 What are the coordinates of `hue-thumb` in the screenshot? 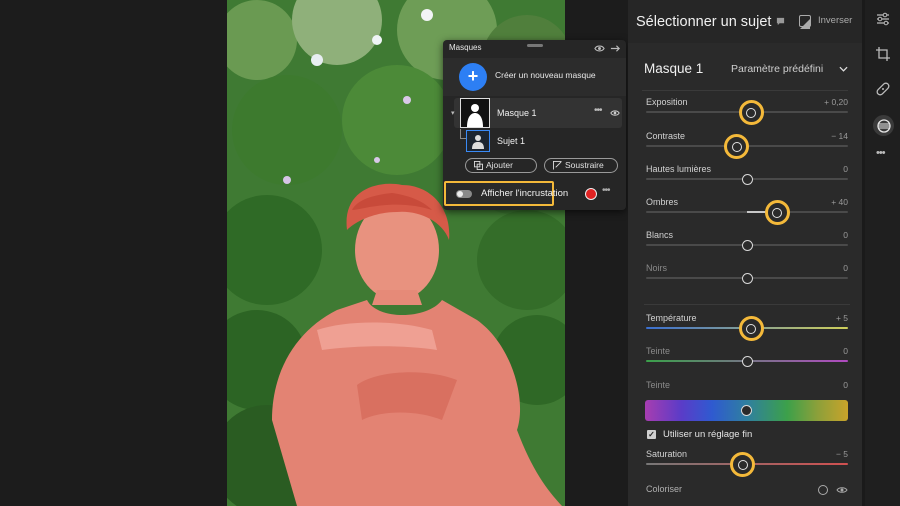 It's located at (746, 410).